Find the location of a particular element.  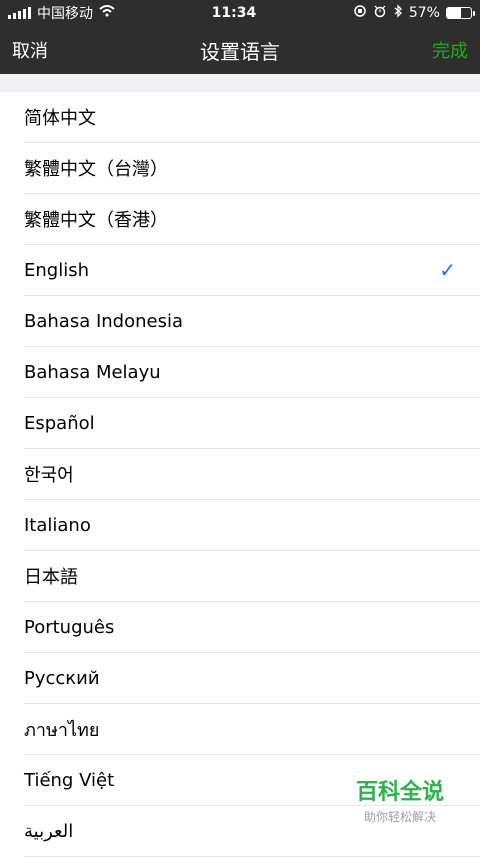

page-title: 设置语言 is located at coordinates (240, 51).